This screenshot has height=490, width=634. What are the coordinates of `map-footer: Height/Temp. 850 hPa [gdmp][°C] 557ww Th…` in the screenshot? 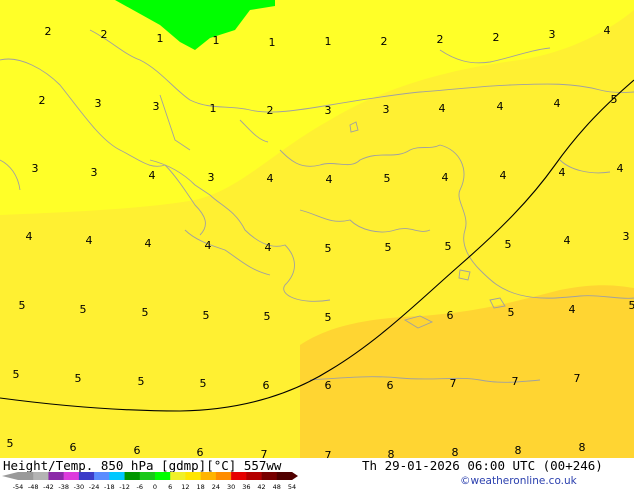 It's located at (317, 474).